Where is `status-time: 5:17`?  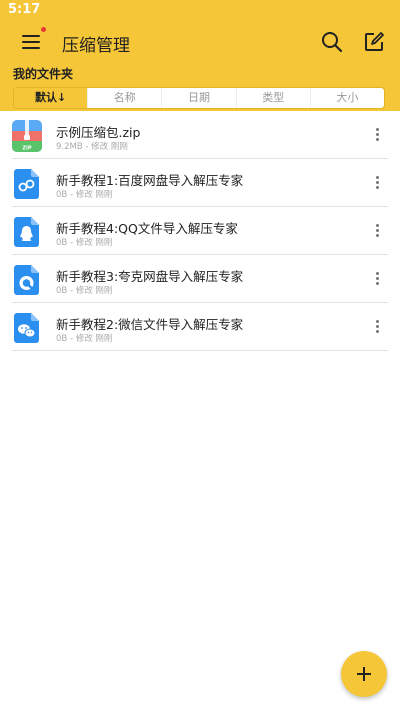
status-time: 5:17 is located at coordinates (24, 9).